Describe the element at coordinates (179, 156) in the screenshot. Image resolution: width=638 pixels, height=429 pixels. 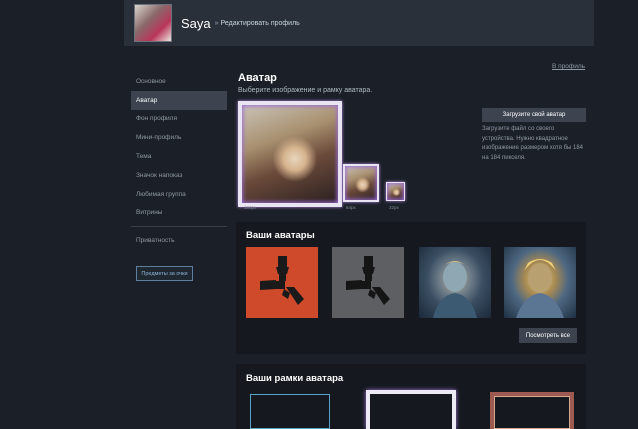
I see `sidebar-item-theme: Тема` at that location.